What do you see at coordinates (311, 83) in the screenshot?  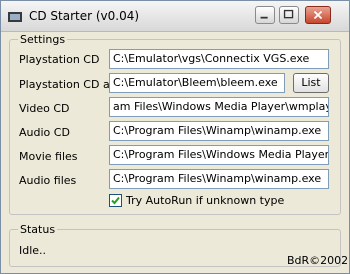 I see `list-button: List` at bounding box center [311, 83].